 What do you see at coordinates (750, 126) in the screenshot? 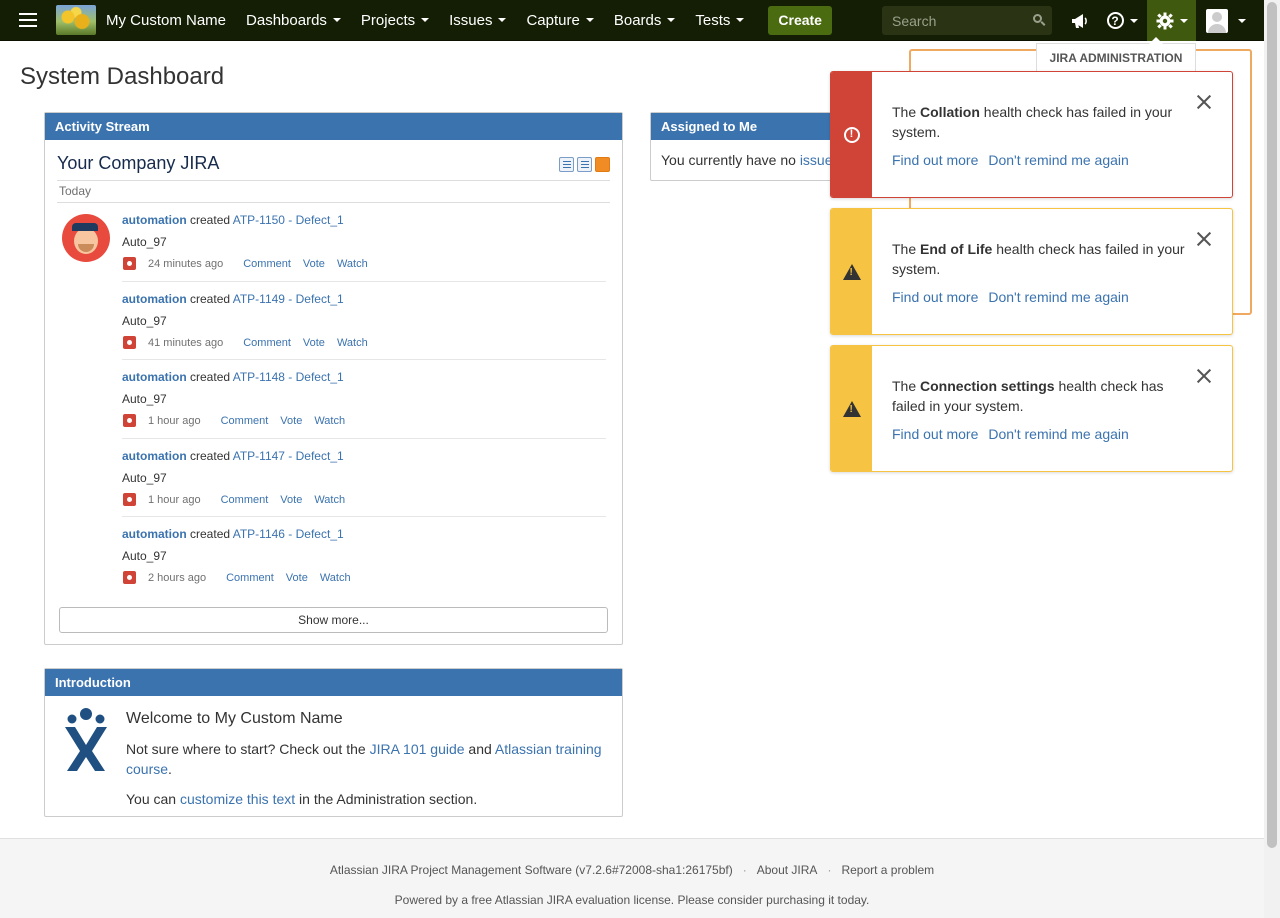
I see `gadget-header: Assigned to Me` at bounding box center [750, 126].